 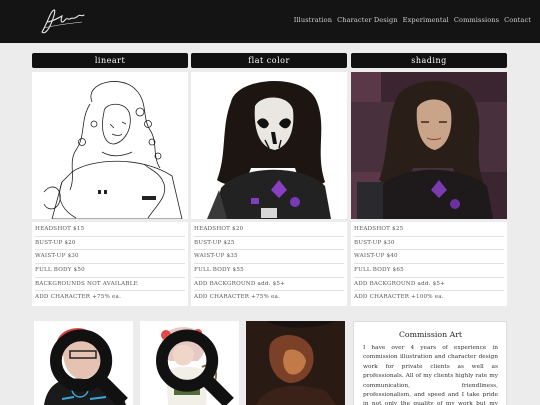 What do you see at coordinates (476, 20) in the screenshot?
I see `nav-commissions: Commissions` at bounding box center [476, 20].